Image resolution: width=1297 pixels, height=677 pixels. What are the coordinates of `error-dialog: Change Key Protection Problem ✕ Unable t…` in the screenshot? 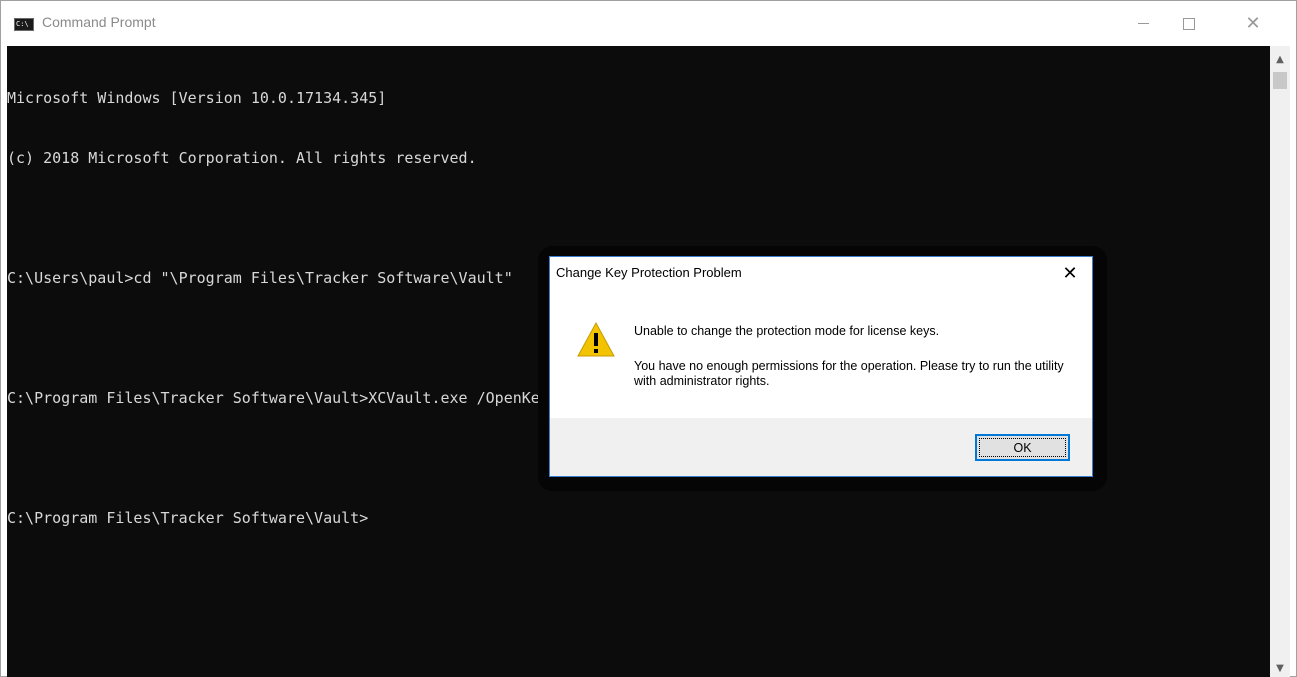 It's located at (821, 366).